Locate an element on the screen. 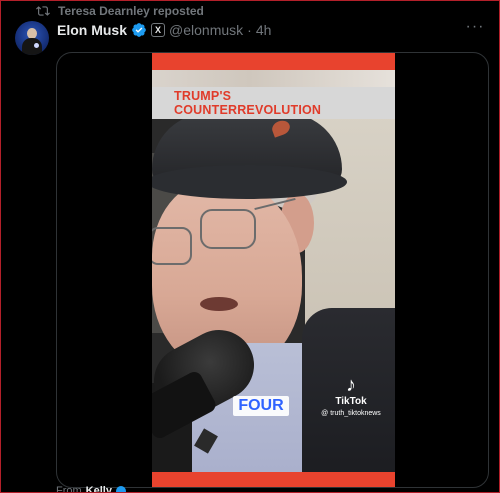  repost-row: Teresa Dearnley reposted is located at coordinates (120, 11).